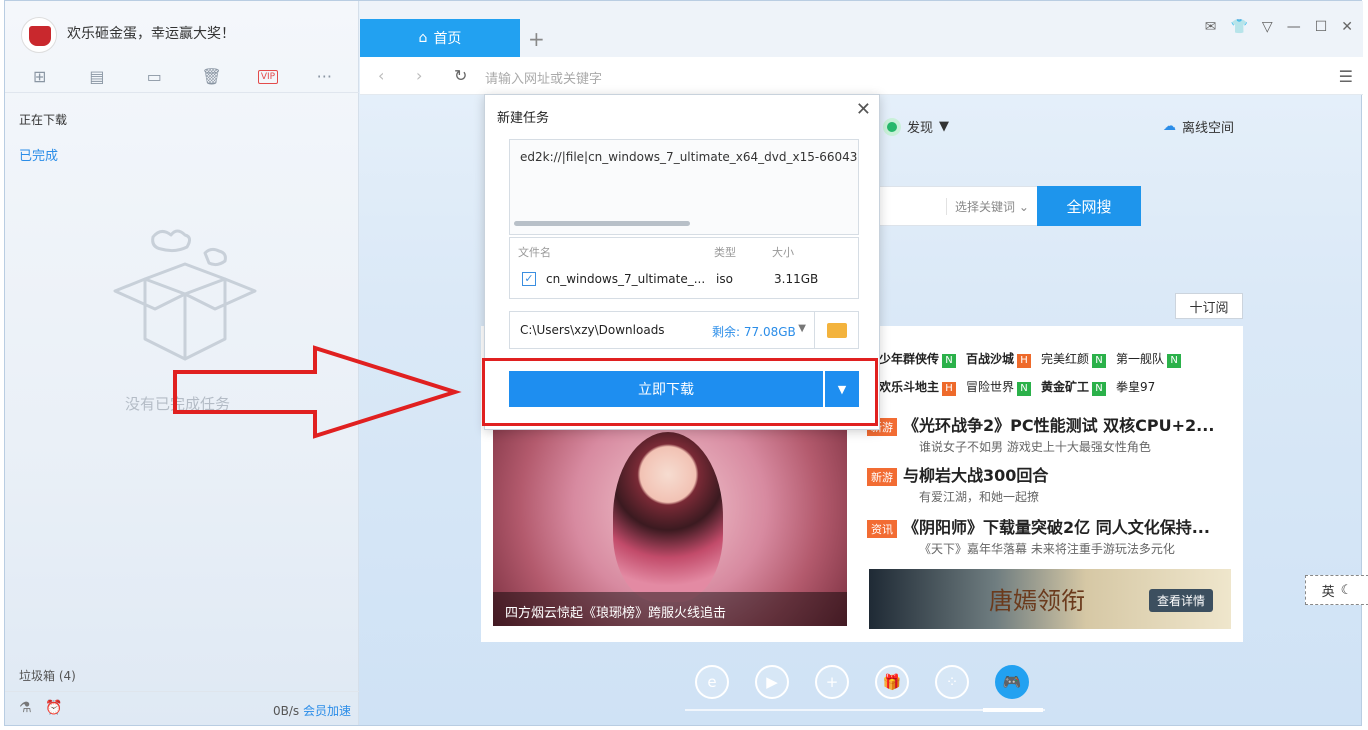  I want to click on more-icon: ···, so click(324, 77).